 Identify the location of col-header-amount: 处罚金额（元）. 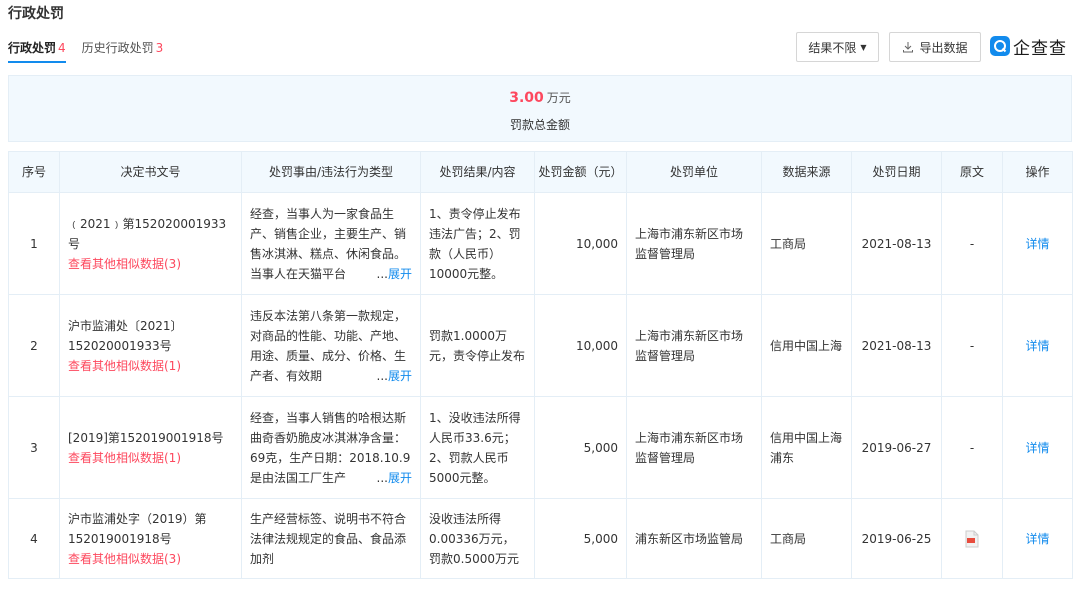
(580, 172).